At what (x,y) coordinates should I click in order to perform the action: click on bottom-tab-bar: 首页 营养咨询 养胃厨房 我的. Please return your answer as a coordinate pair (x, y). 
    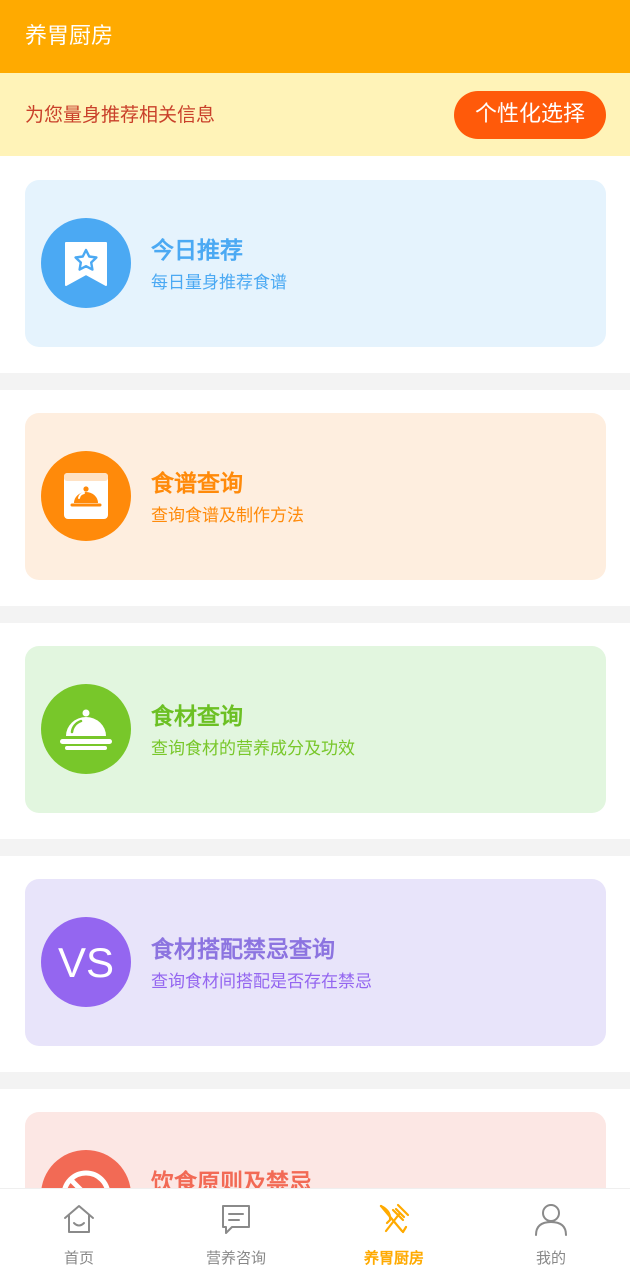
    Looking at the image, I should click on (315, 1234).